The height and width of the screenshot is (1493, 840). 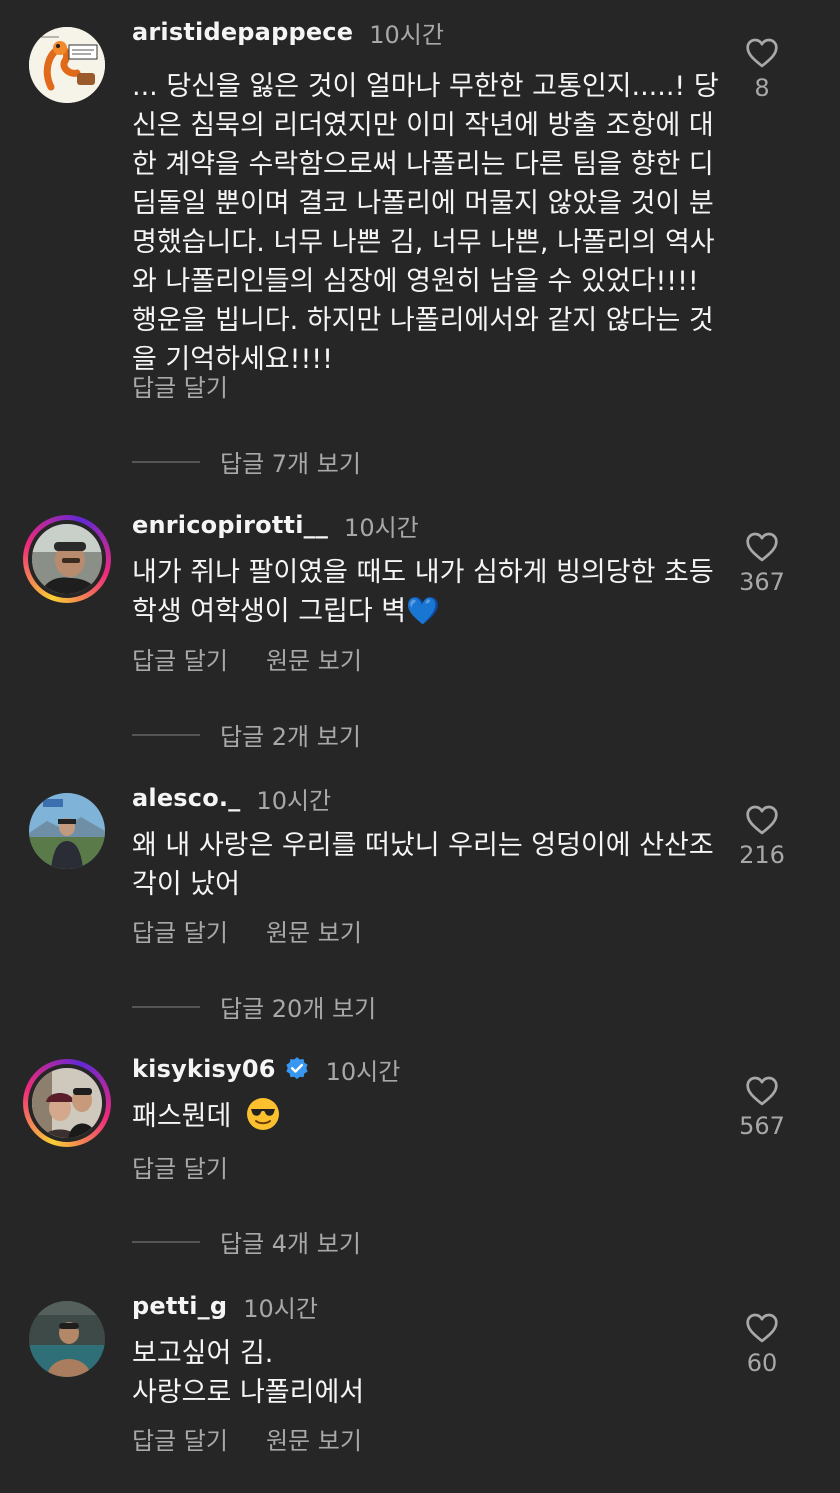 I want to click on like-group: 8, so click(x=762, y=70).